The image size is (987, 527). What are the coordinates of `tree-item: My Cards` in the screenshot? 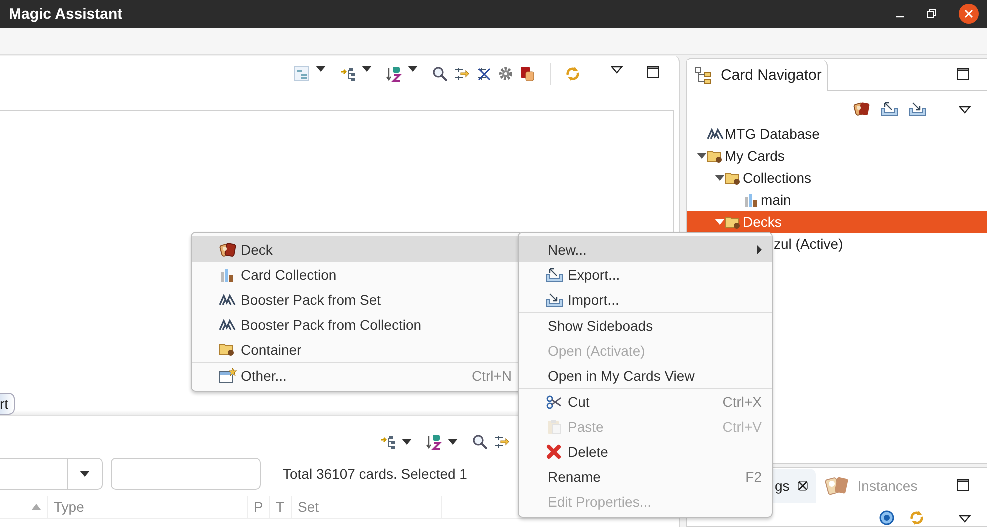 It's located at (837, 156).